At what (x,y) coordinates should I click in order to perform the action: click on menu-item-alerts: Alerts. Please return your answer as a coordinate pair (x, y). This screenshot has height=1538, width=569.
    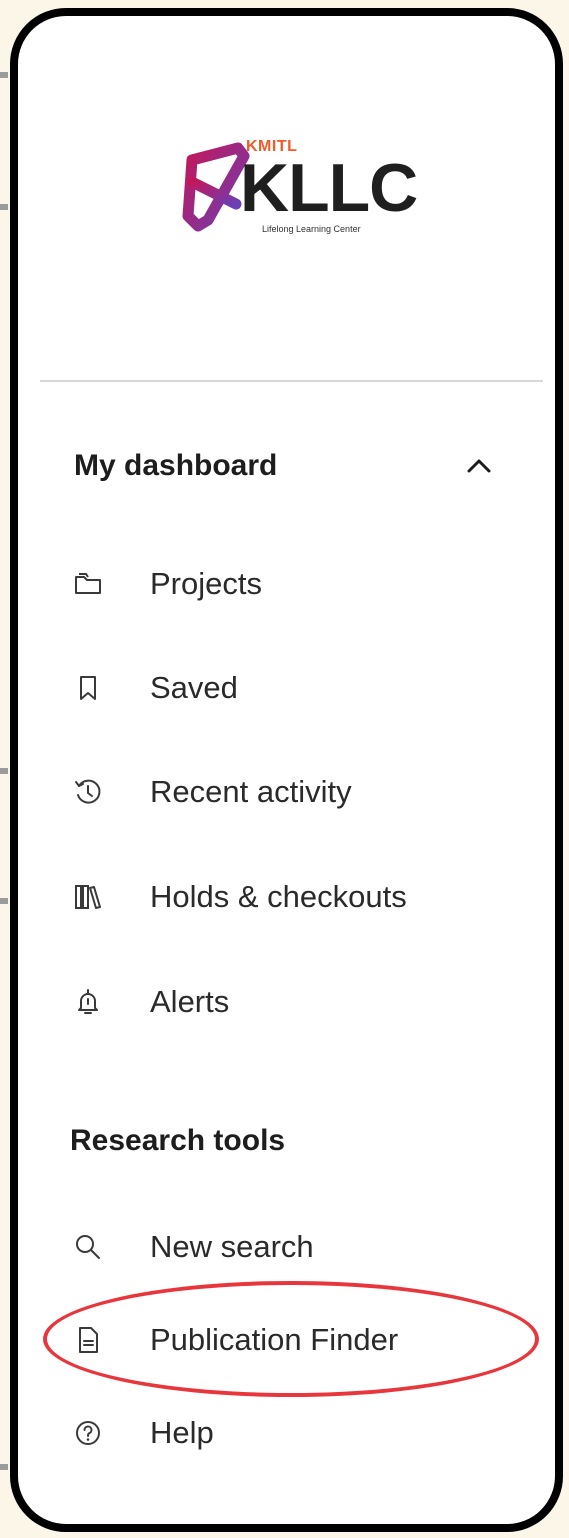
    Looking at the image, I should click on (296, 1002).